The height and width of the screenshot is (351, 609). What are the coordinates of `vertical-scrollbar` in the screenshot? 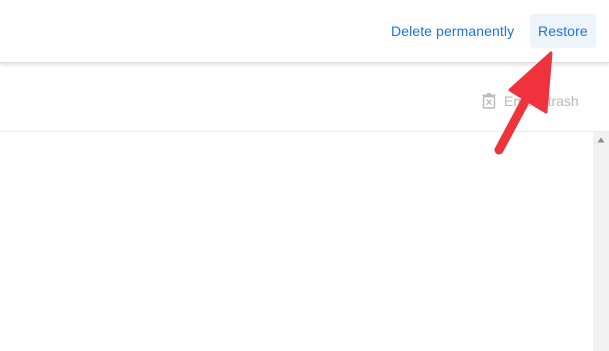 It's located at (601, 241).